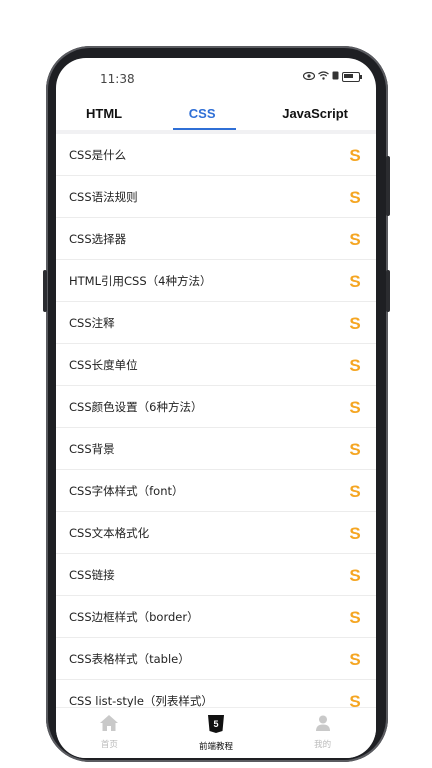 The width and height of the screenshot is (432, 768). Describe the element at coordinates (216, 747) in the screenshot. I see `nav-label-tutorials: 前端教程` at that location.